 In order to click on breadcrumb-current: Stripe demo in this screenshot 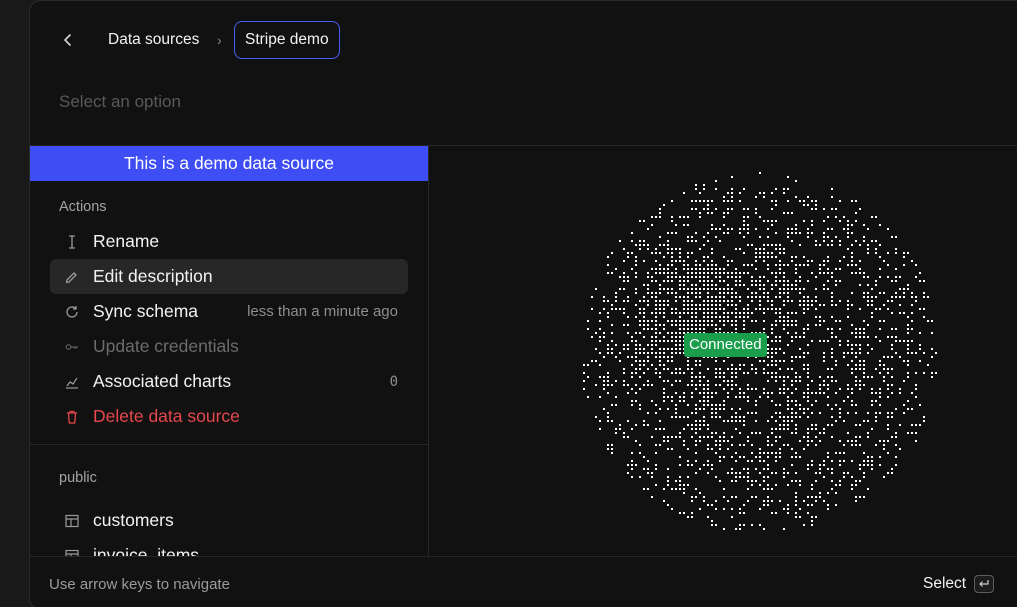, I will do `click(287, 40)`.